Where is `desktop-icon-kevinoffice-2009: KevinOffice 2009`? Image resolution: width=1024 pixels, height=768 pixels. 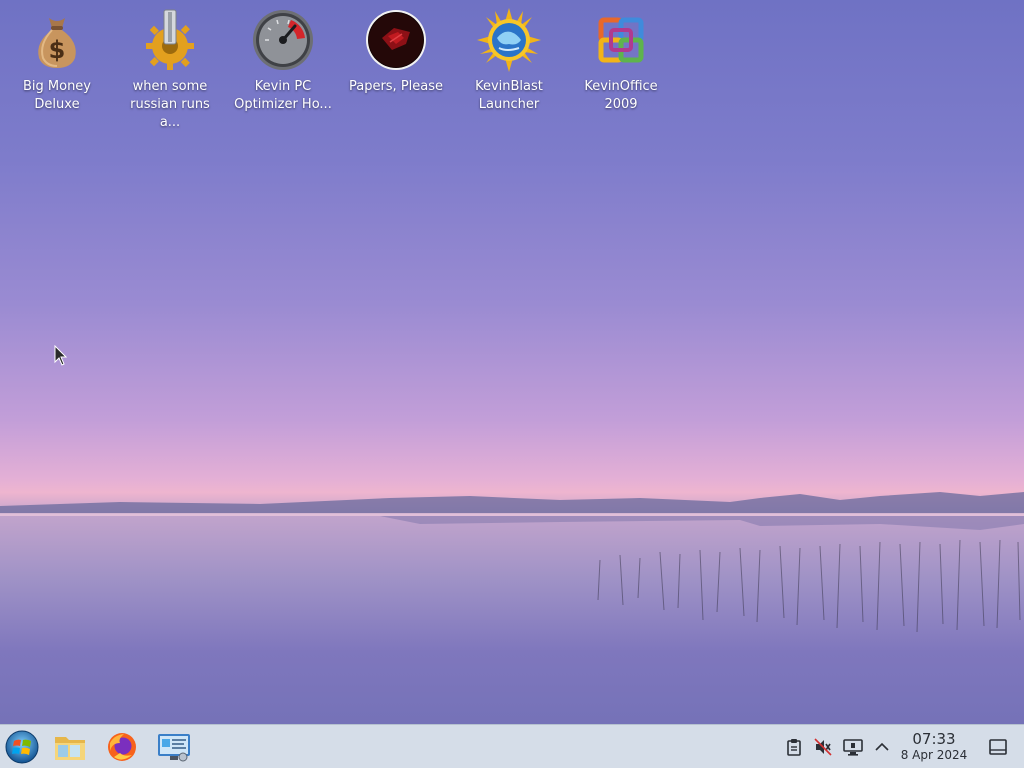 desktop-icon-kevinoffice-2009: KevinOffice 2009 is located at coordinates (621, 61).